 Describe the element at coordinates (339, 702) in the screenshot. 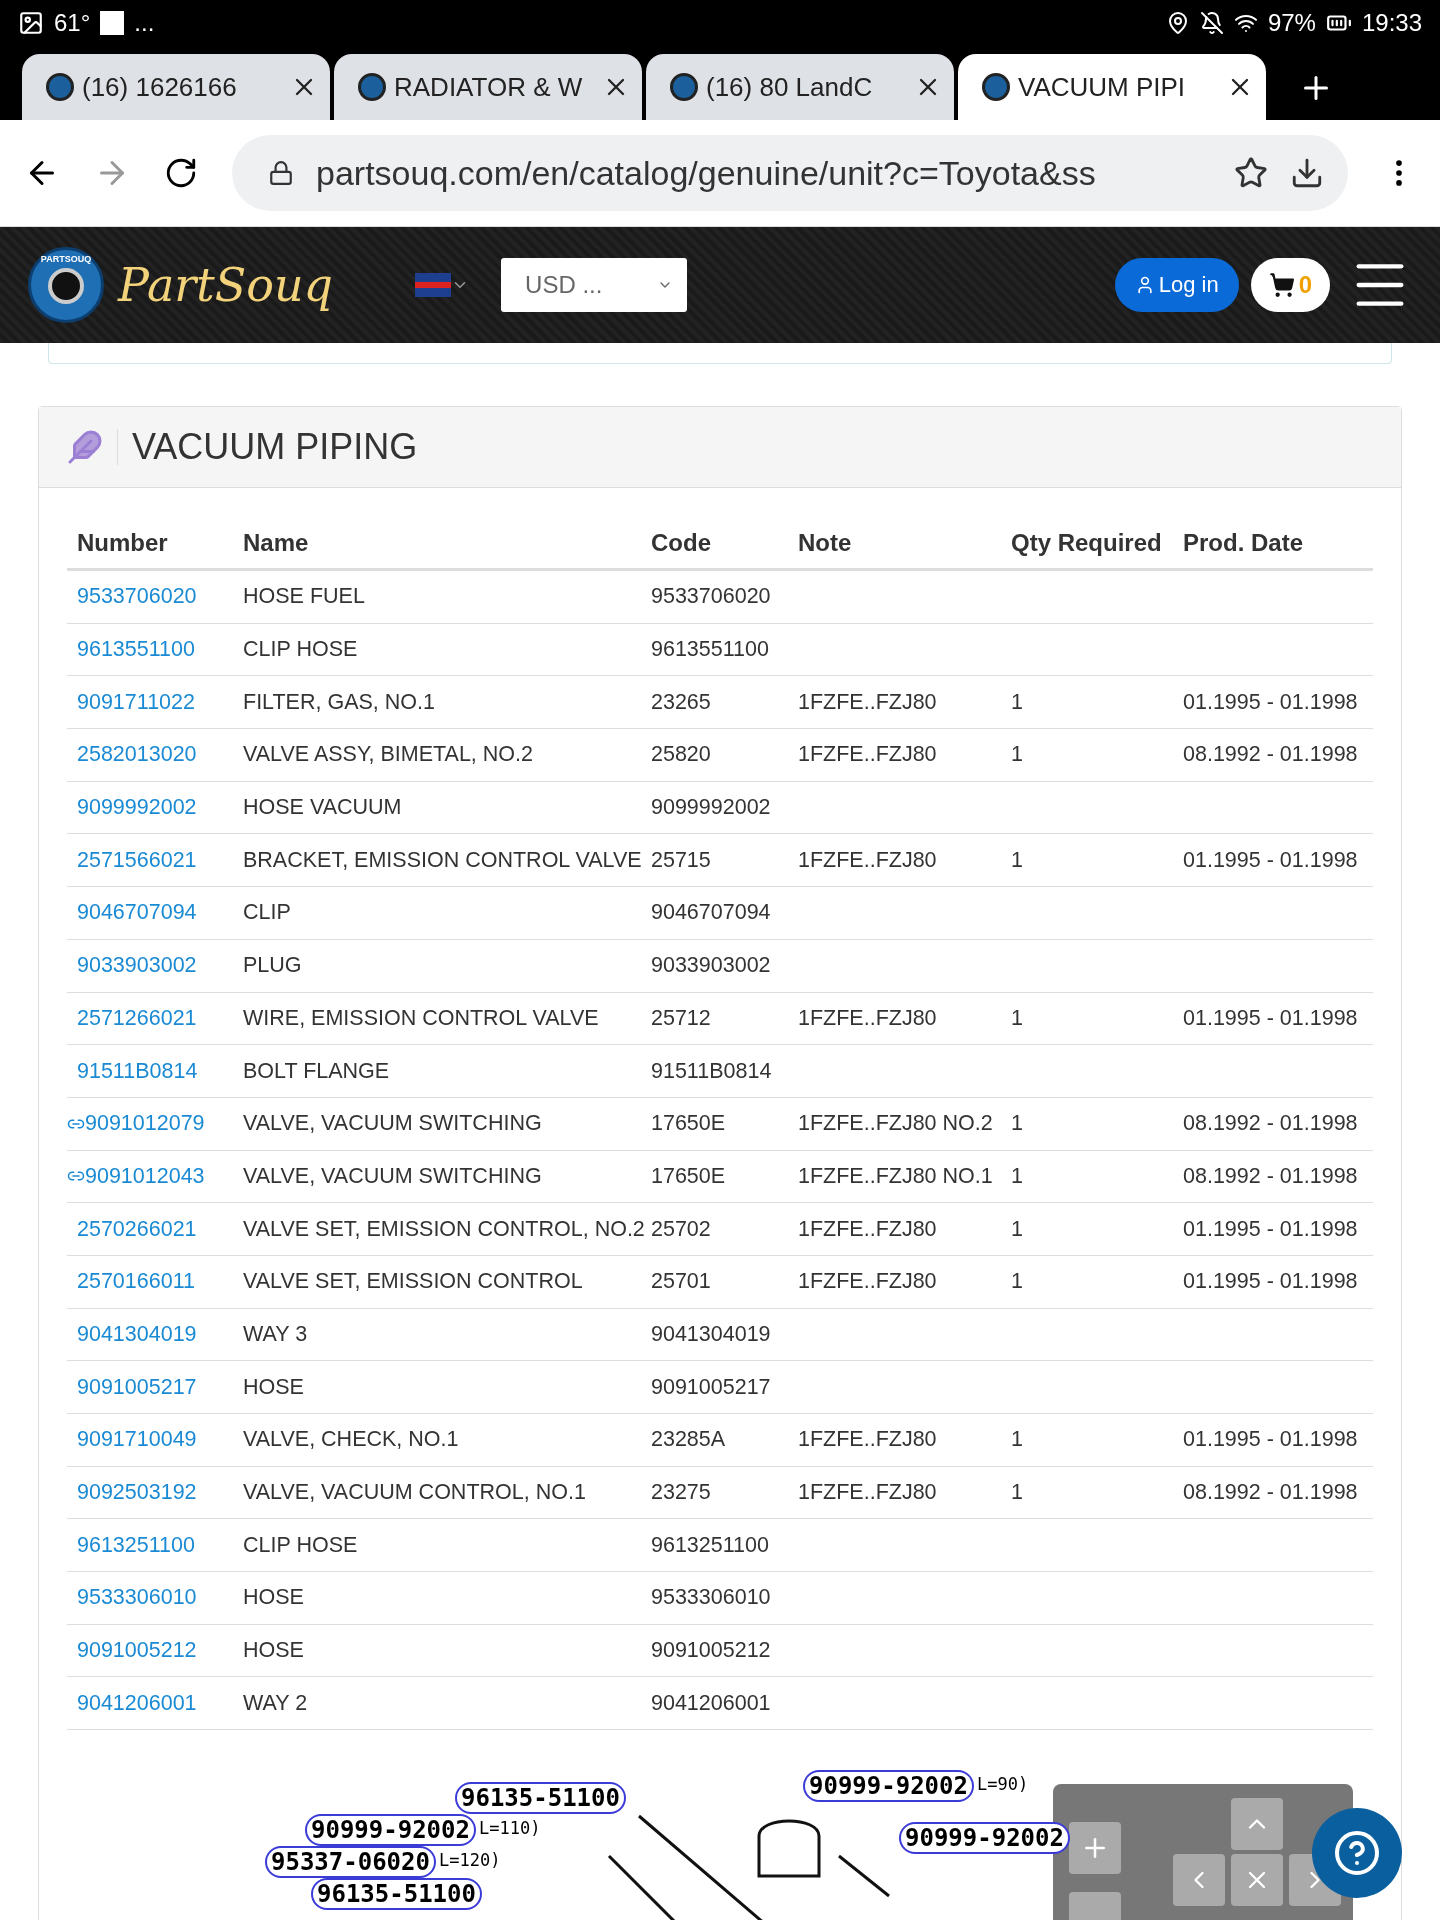

I see `table-cell-text: FILTER, GAS, NO.1` at that location.